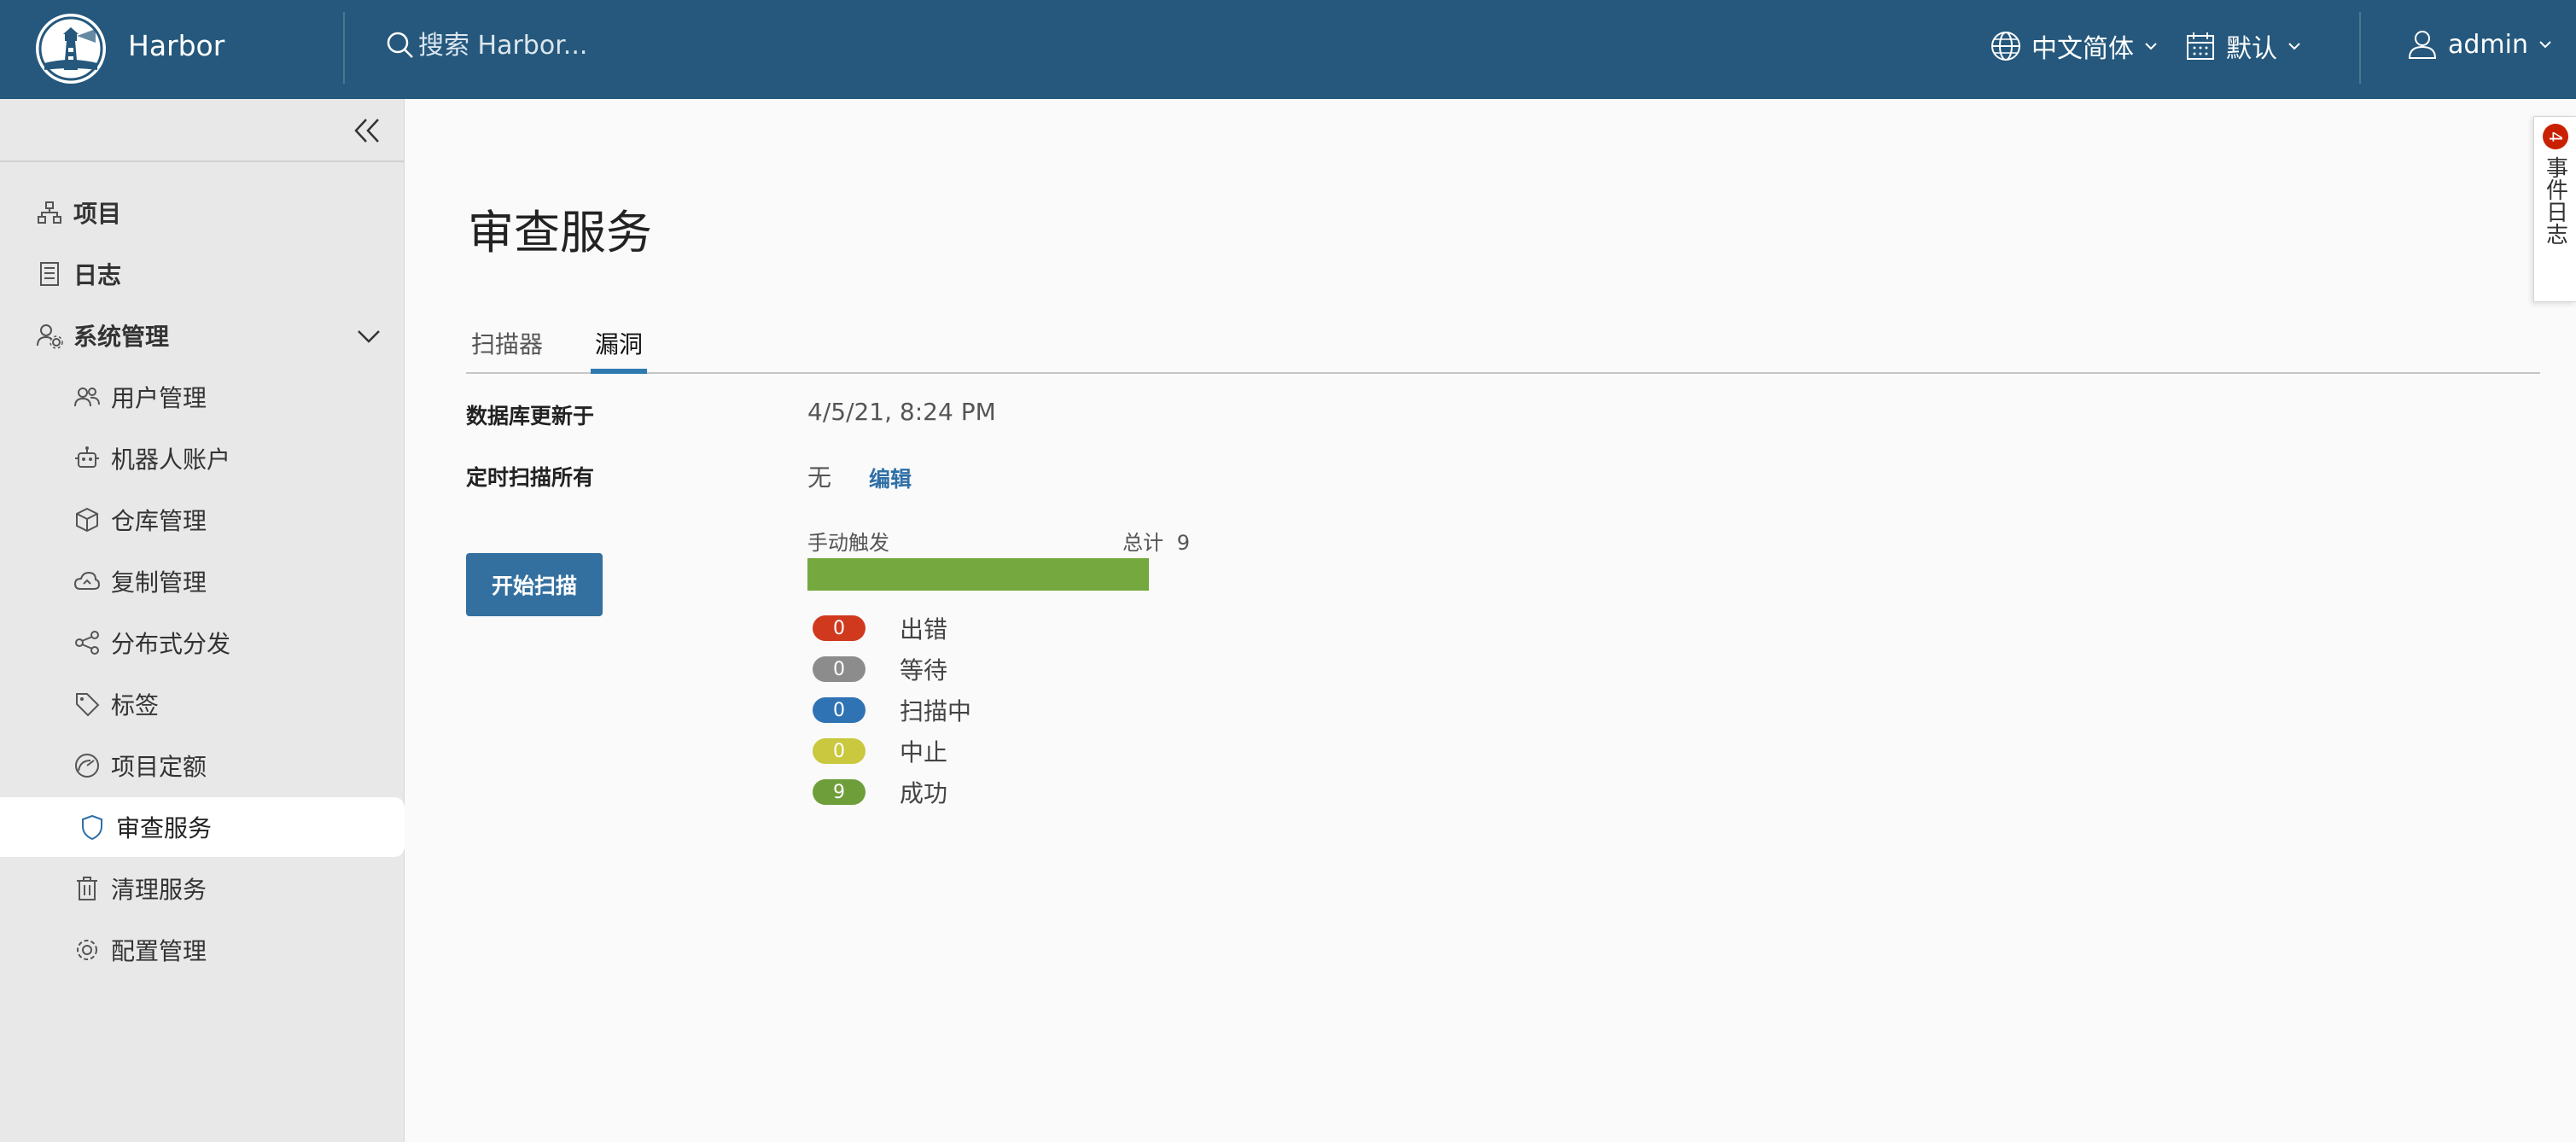  I want to click on sidebar-item-robot-accounts: 机器人账户, so click(202, 458).